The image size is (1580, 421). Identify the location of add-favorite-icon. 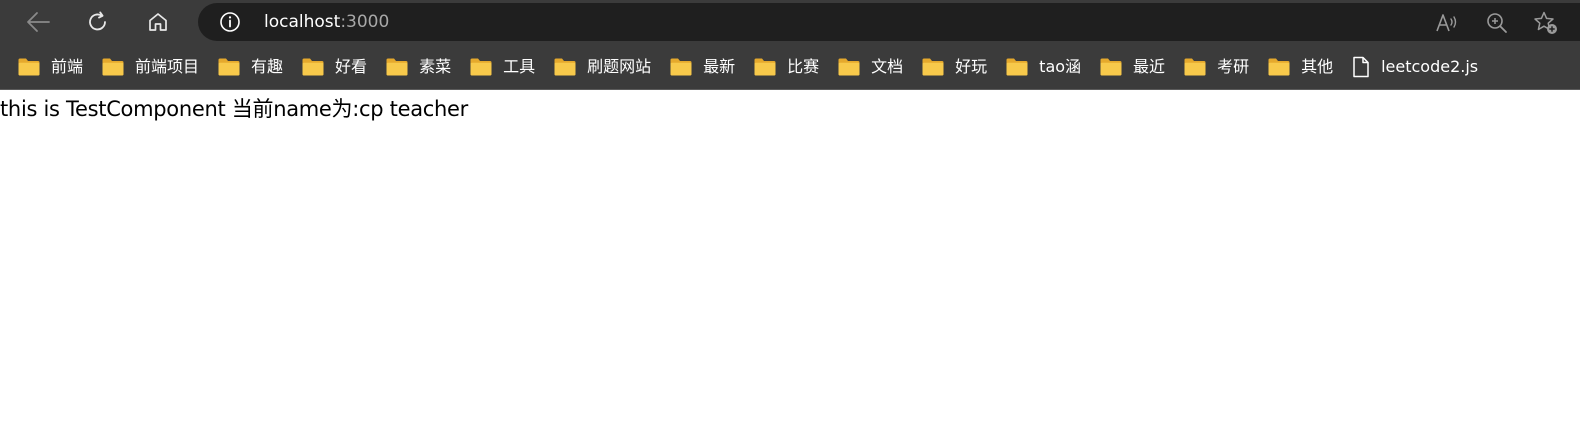
(1545, 22).